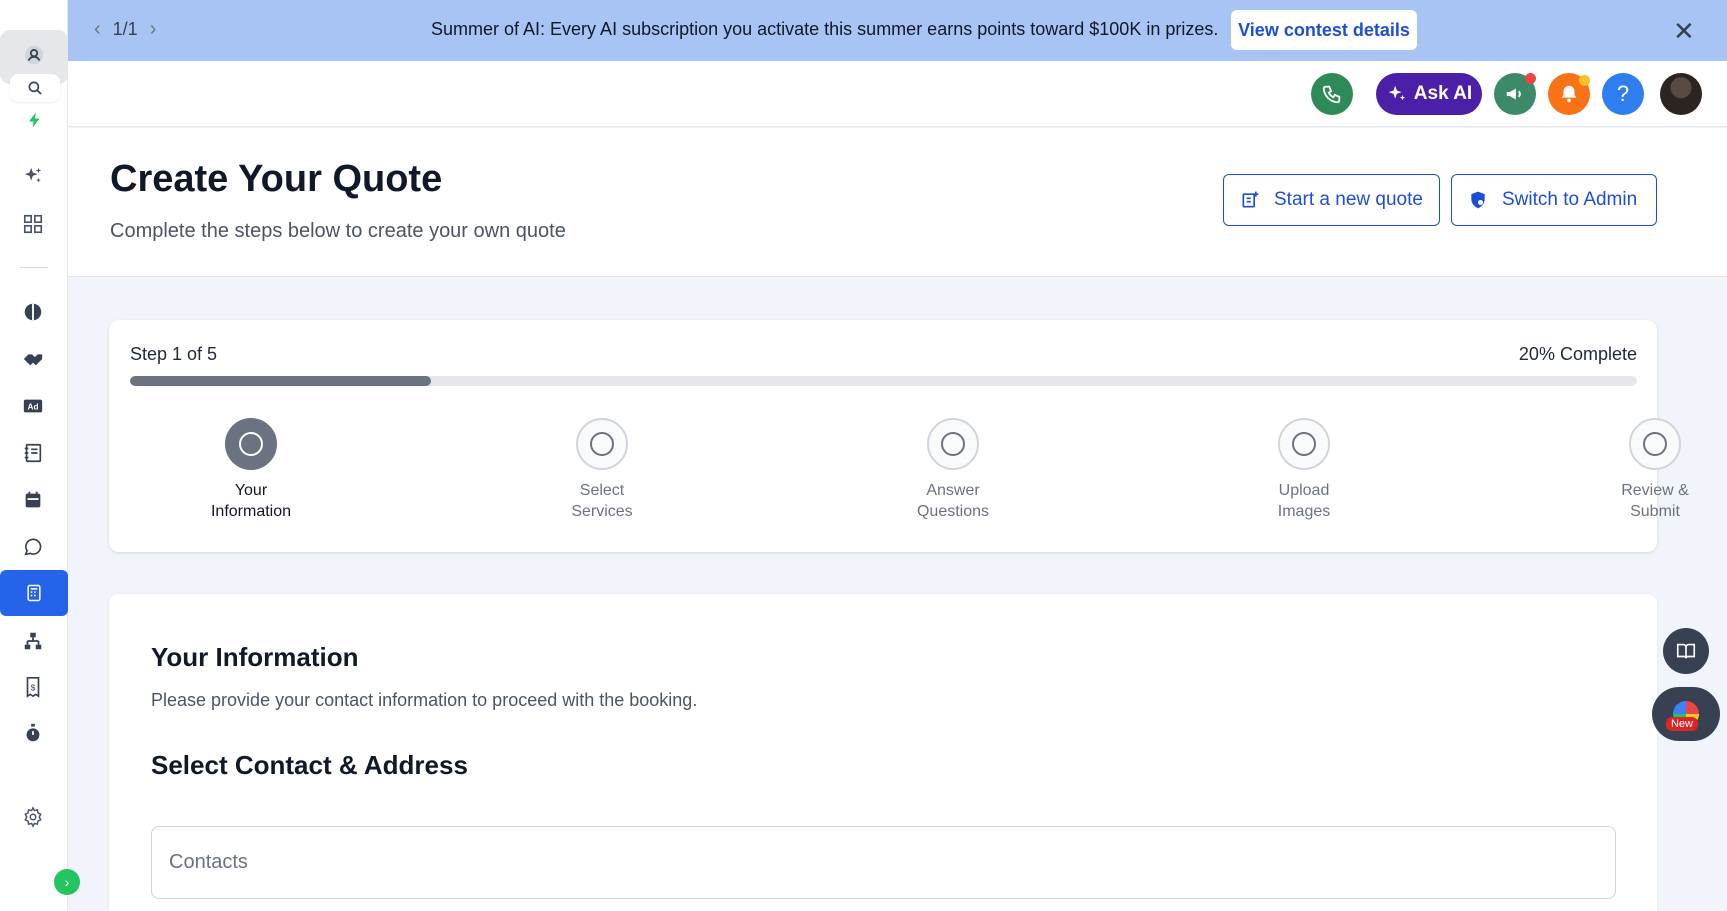 This screenshot has height=911, width=1727. Describe the element at coordinates (1570, 199) in the screenshot. I see `switch-to-admin-label: Switch to Admin` at that location.